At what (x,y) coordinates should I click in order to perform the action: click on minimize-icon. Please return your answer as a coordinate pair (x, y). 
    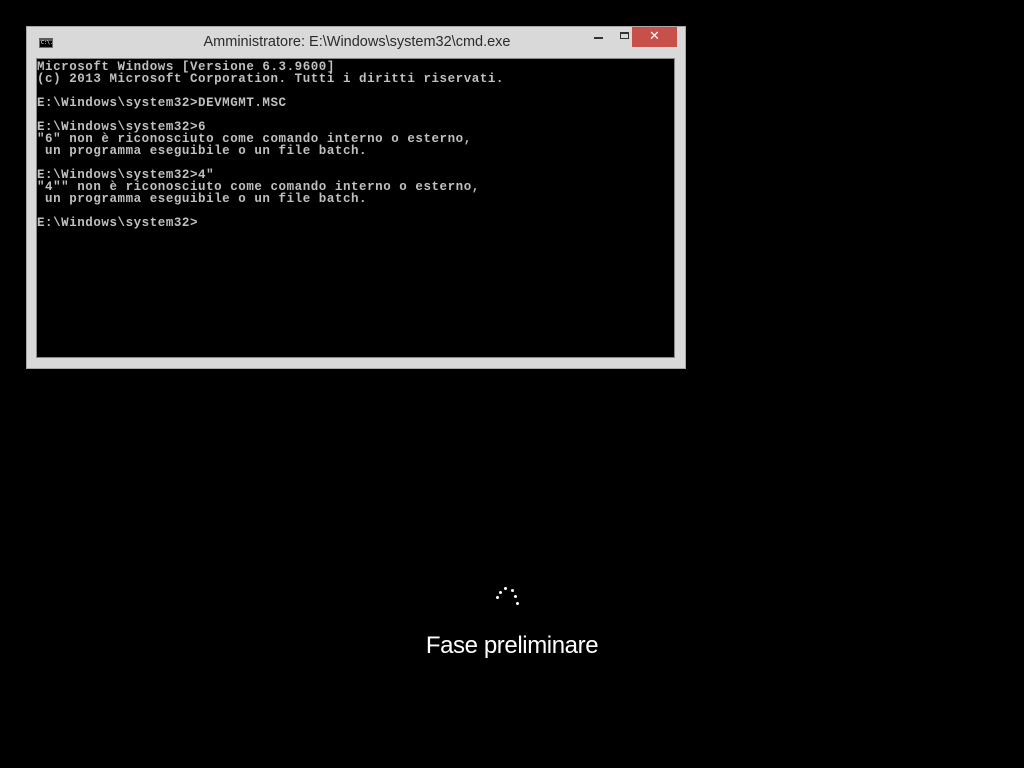
    Looking at the image, I should click on (598, 38).